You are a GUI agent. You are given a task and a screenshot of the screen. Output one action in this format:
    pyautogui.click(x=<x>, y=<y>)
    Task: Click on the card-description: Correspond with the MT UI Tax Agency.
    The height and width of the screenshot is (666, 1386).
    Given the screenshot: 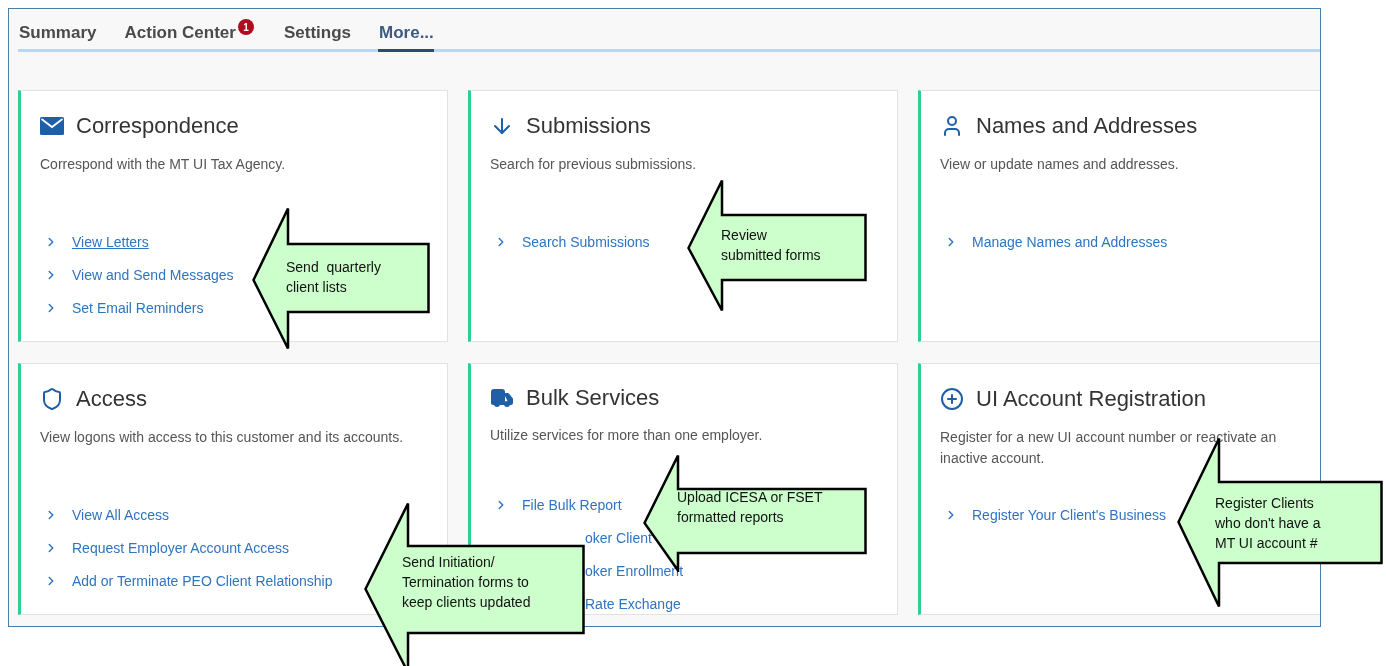 What is the action you would take?
    pyautogui.click(x=163, y=164)
    